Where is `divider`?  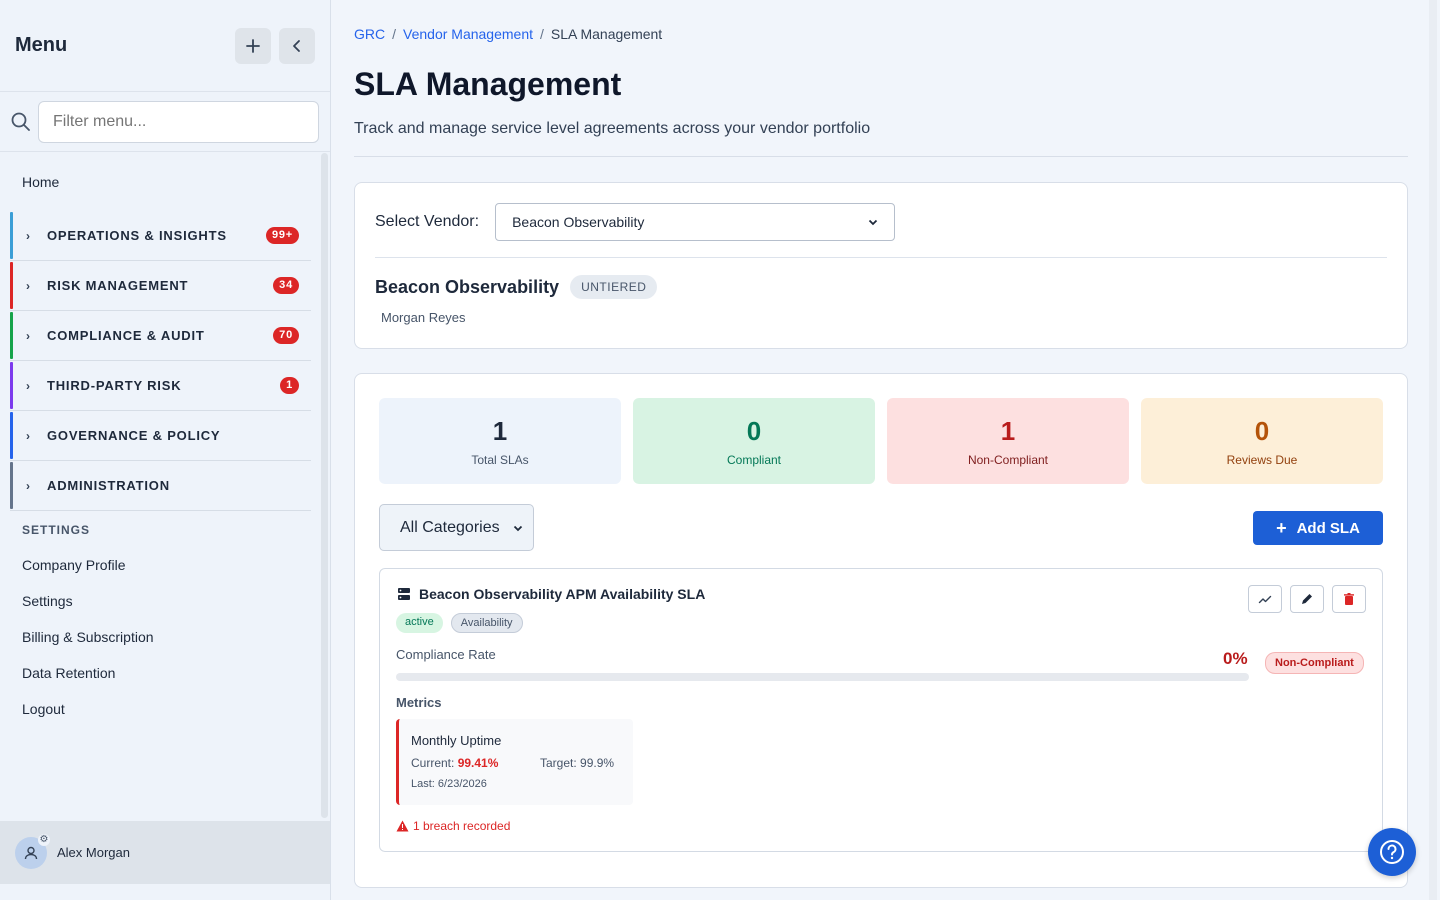
divider is located at coordinates (881, 156).